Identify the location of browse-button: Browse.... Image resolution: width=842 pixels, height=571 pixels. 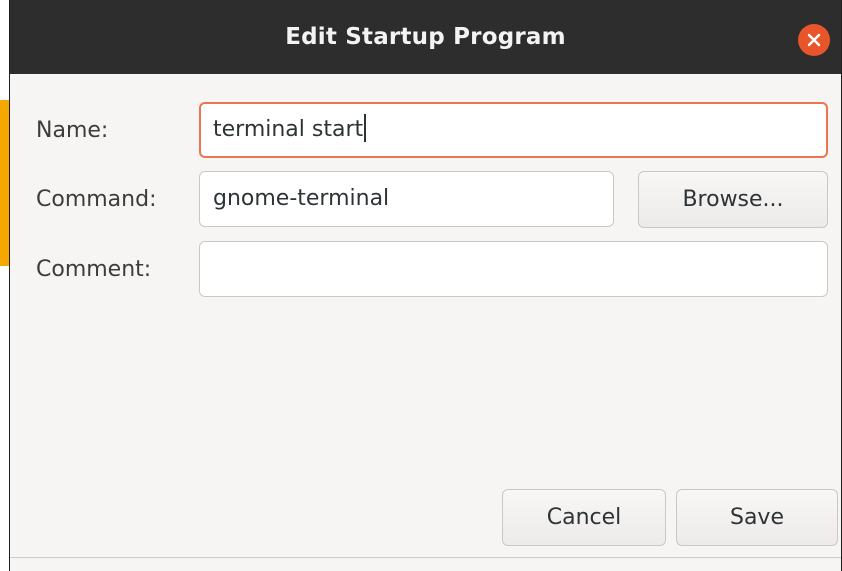
(733, 199).